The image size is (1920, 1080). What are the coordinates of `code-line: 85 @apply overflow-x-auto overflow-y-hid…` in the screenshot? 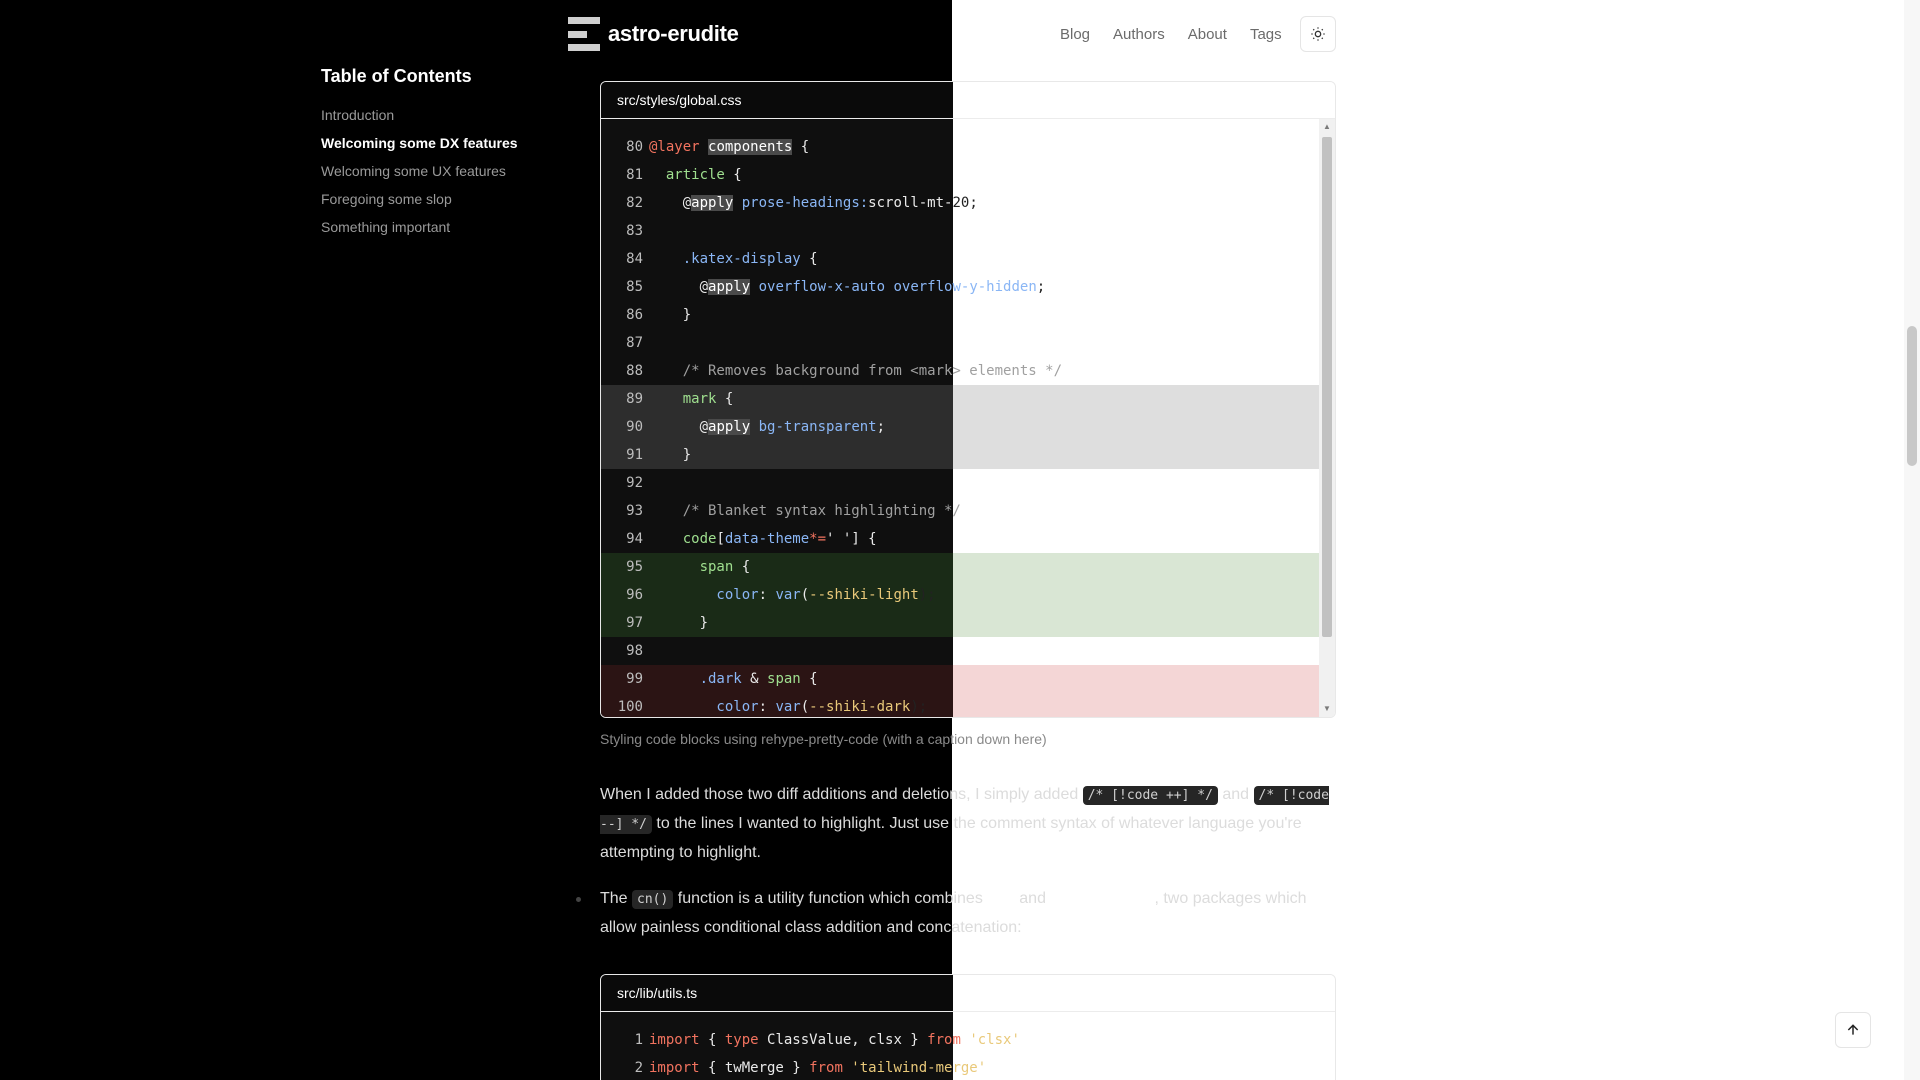 It's located at (836, 287).